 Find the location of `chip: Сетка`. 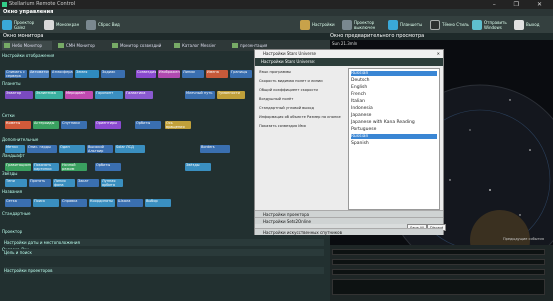

chip: Сетка is located at coordinates (18, 203).